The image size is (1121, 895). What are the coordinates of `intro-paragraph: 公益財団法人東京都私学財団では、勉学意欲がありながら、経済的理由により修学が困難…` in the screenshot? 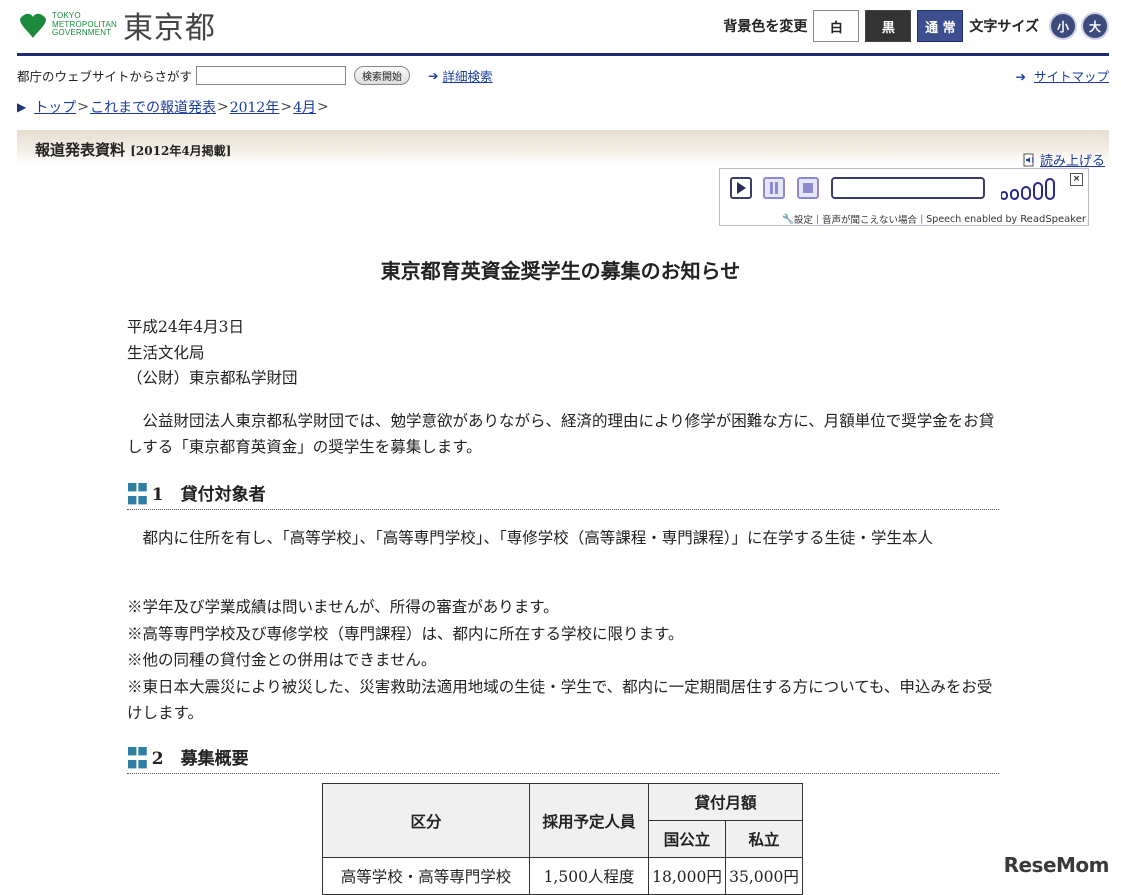 It's located at (563, 434).